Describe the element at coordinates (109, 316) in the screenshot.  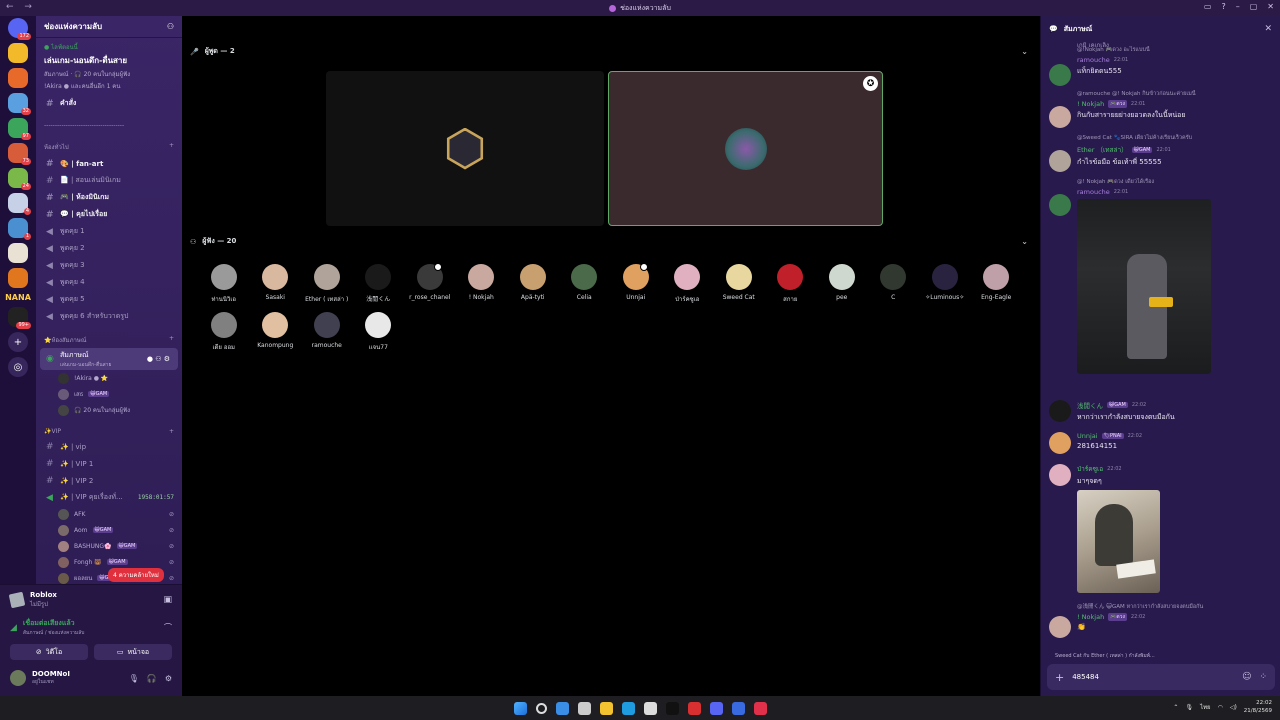
I see `voice-channel-item: ◀ พูดคุย 6 สำหรับวาดรูป` at that location.